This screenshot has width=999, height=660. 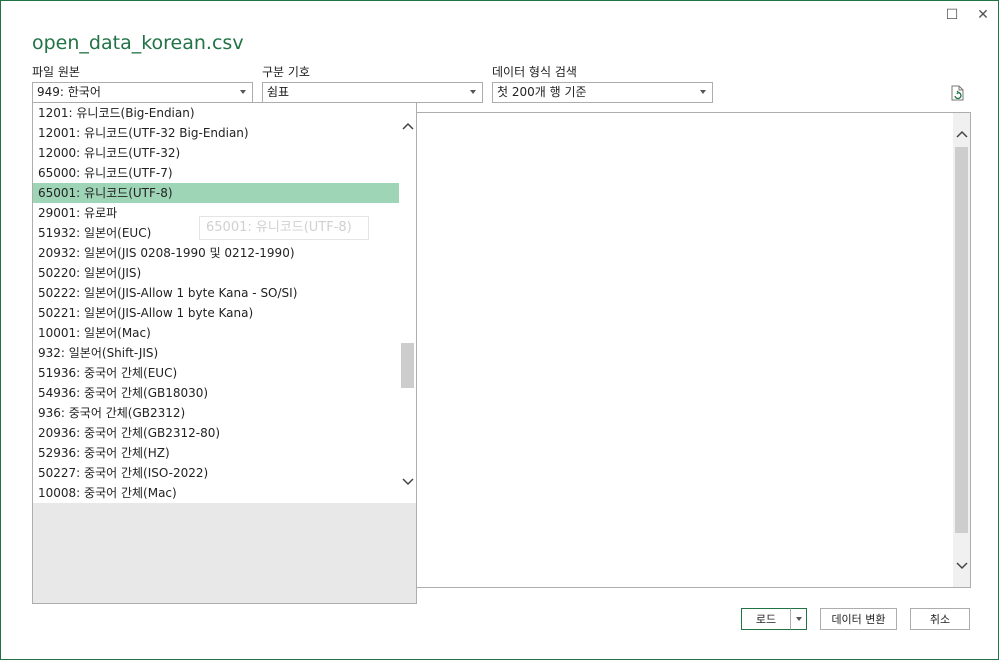 I want to click on list-item: 51936: 중국어 간체(EUC), so click(x=216, y=373).